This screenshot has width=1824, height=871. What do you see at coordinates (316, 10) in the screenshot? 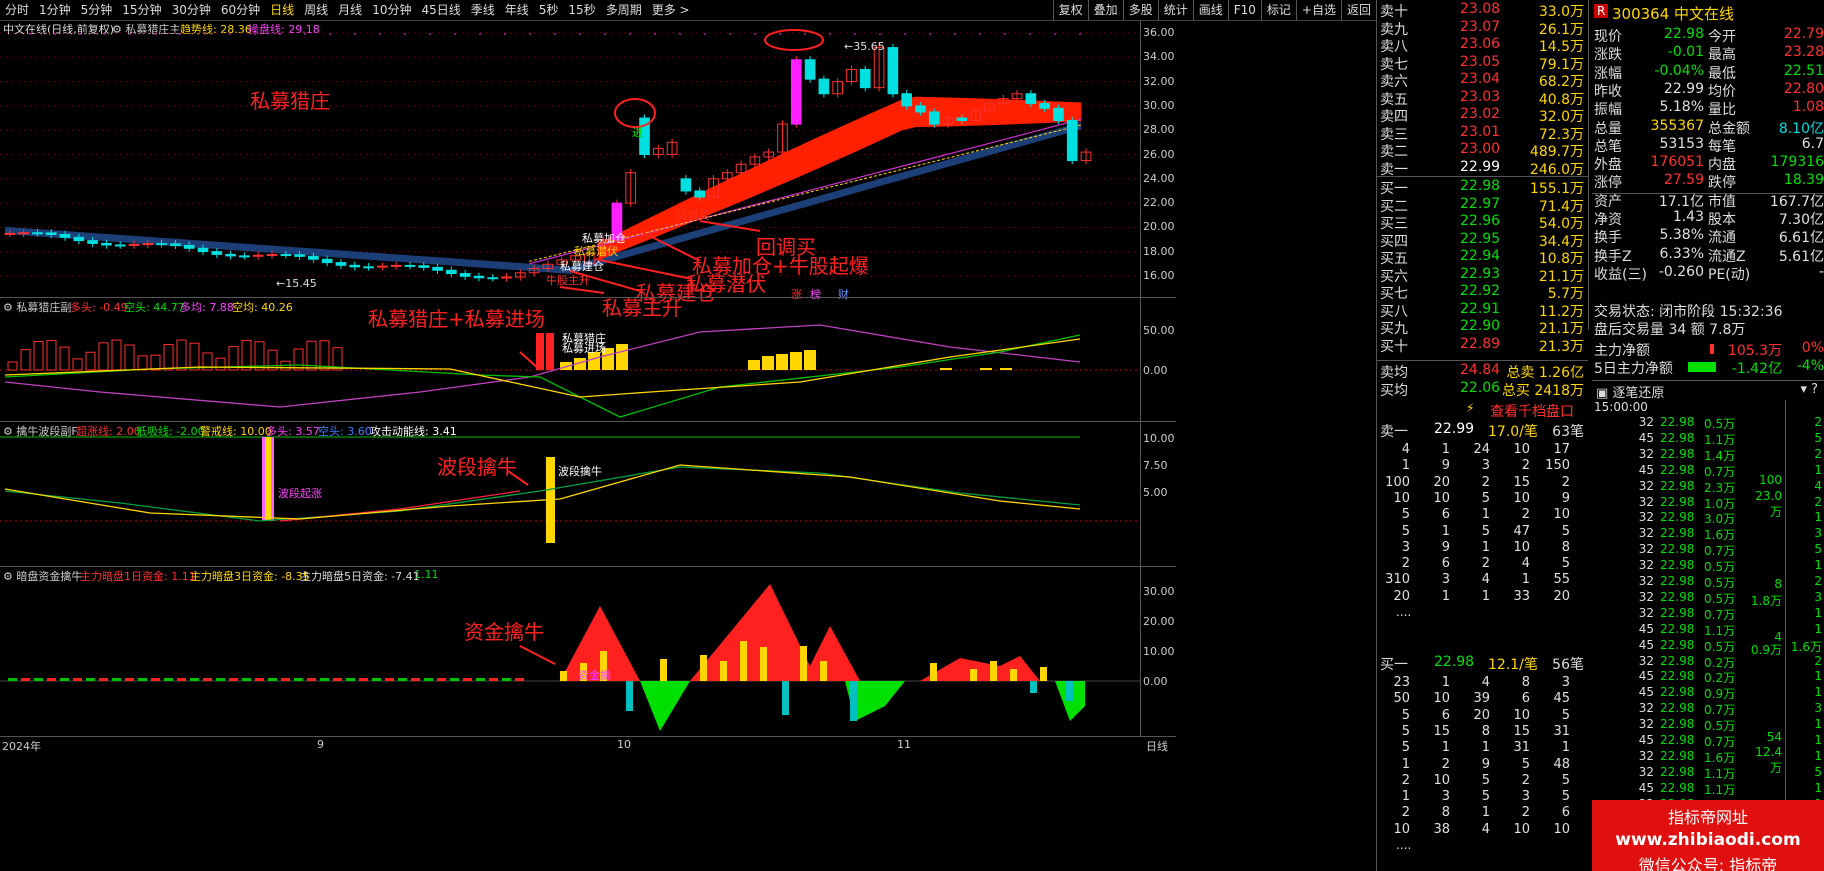
I see `period-tab-7: 周线` at bounding box center [316, 10].